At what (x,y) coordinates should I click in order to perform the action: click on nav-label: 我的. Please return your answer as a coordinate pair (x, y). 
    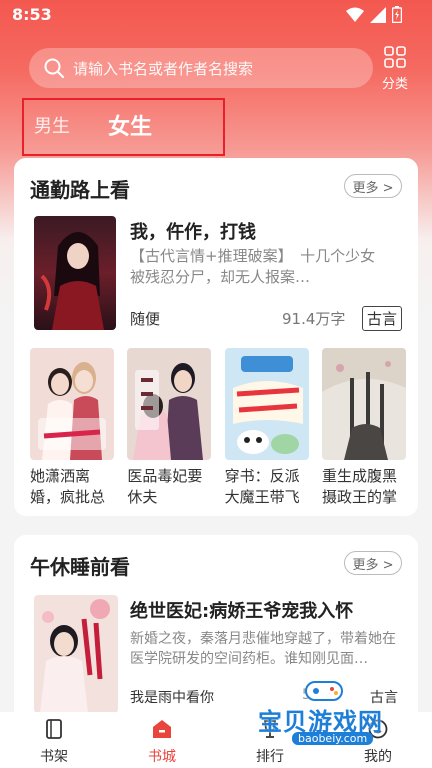
    Looking at the image, I should click on (378, 757).